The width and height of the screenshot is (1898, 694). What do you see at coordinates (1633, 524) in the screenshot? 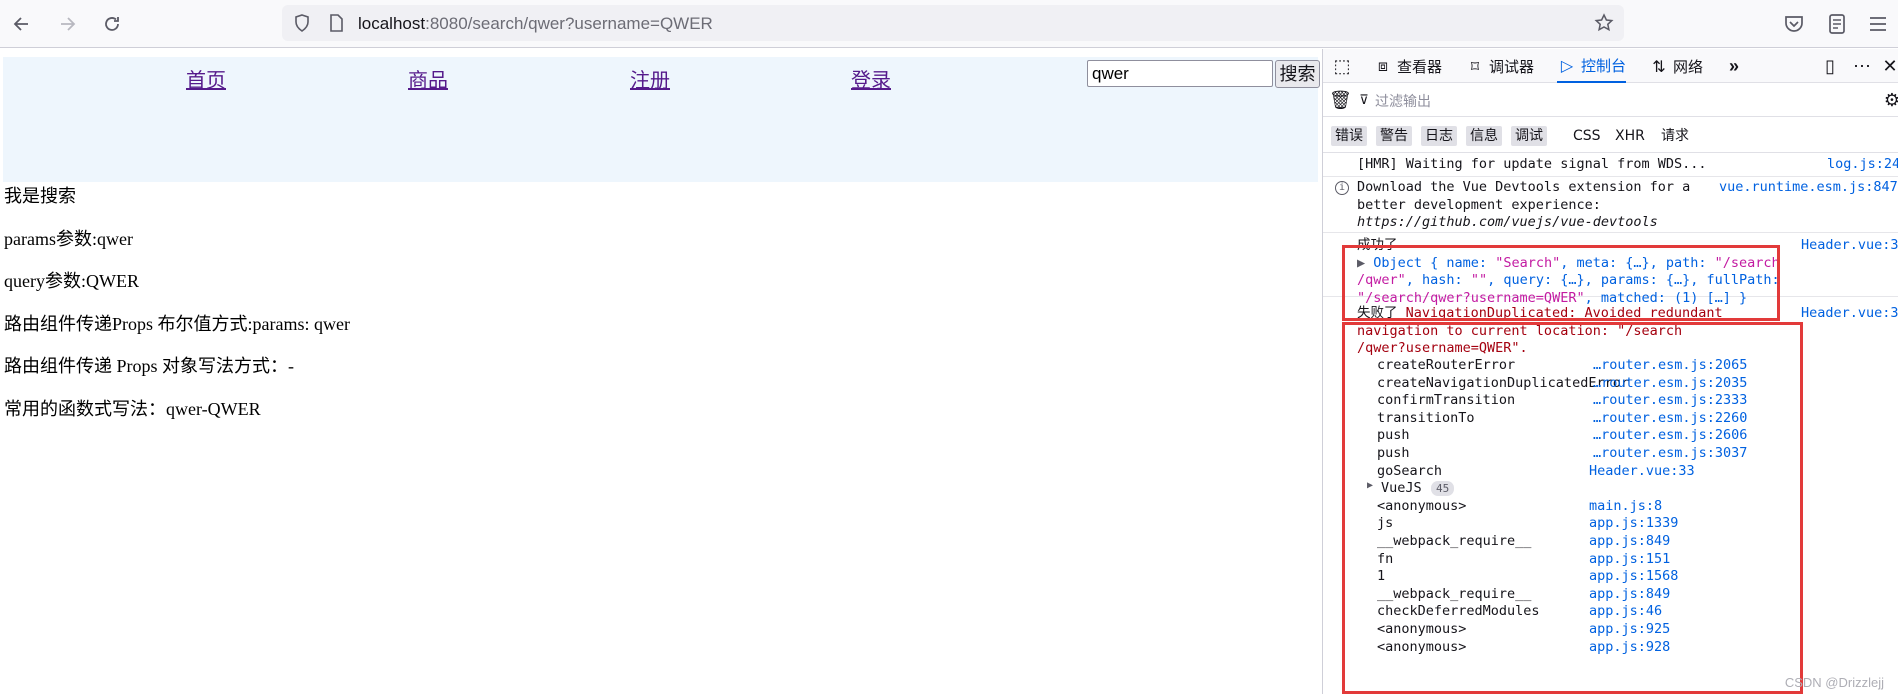
I see `stack-frame-source-link: app.js:1339` at bounding box center [1633, 524].